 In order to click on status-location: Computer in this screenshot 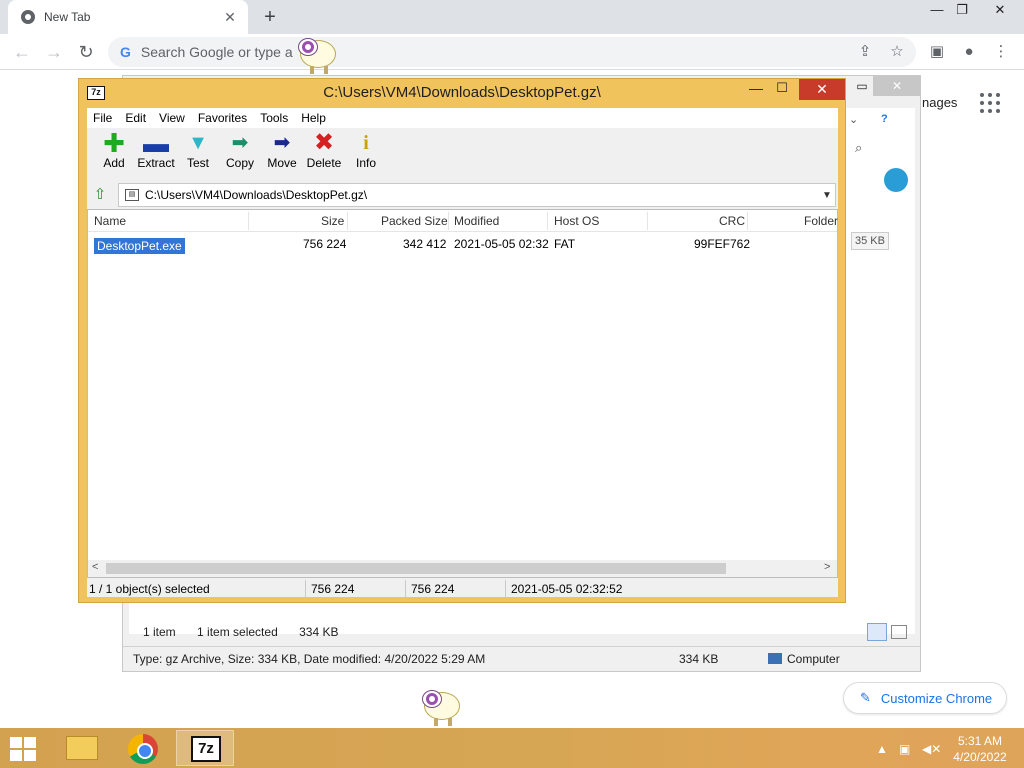, I will do `click(804, 659)`.